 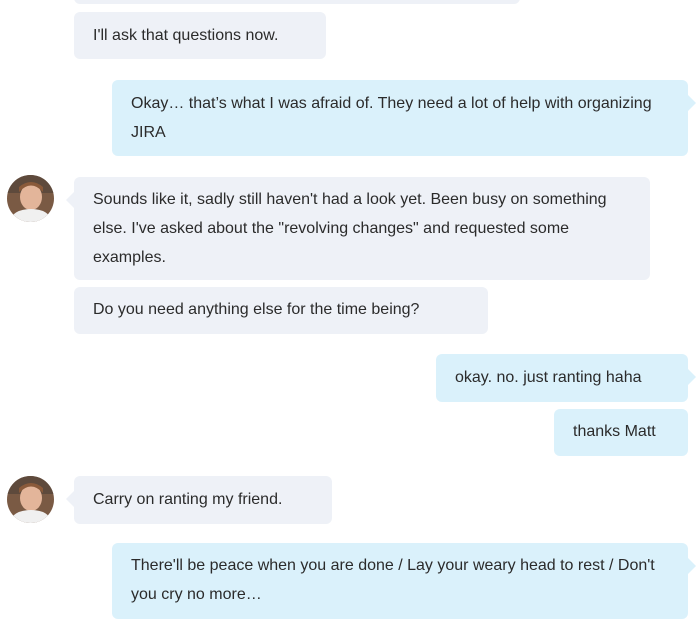 I want to click on outgoing-message-bubble: okay. no. just ranting haha, so click(x=566, y=378).